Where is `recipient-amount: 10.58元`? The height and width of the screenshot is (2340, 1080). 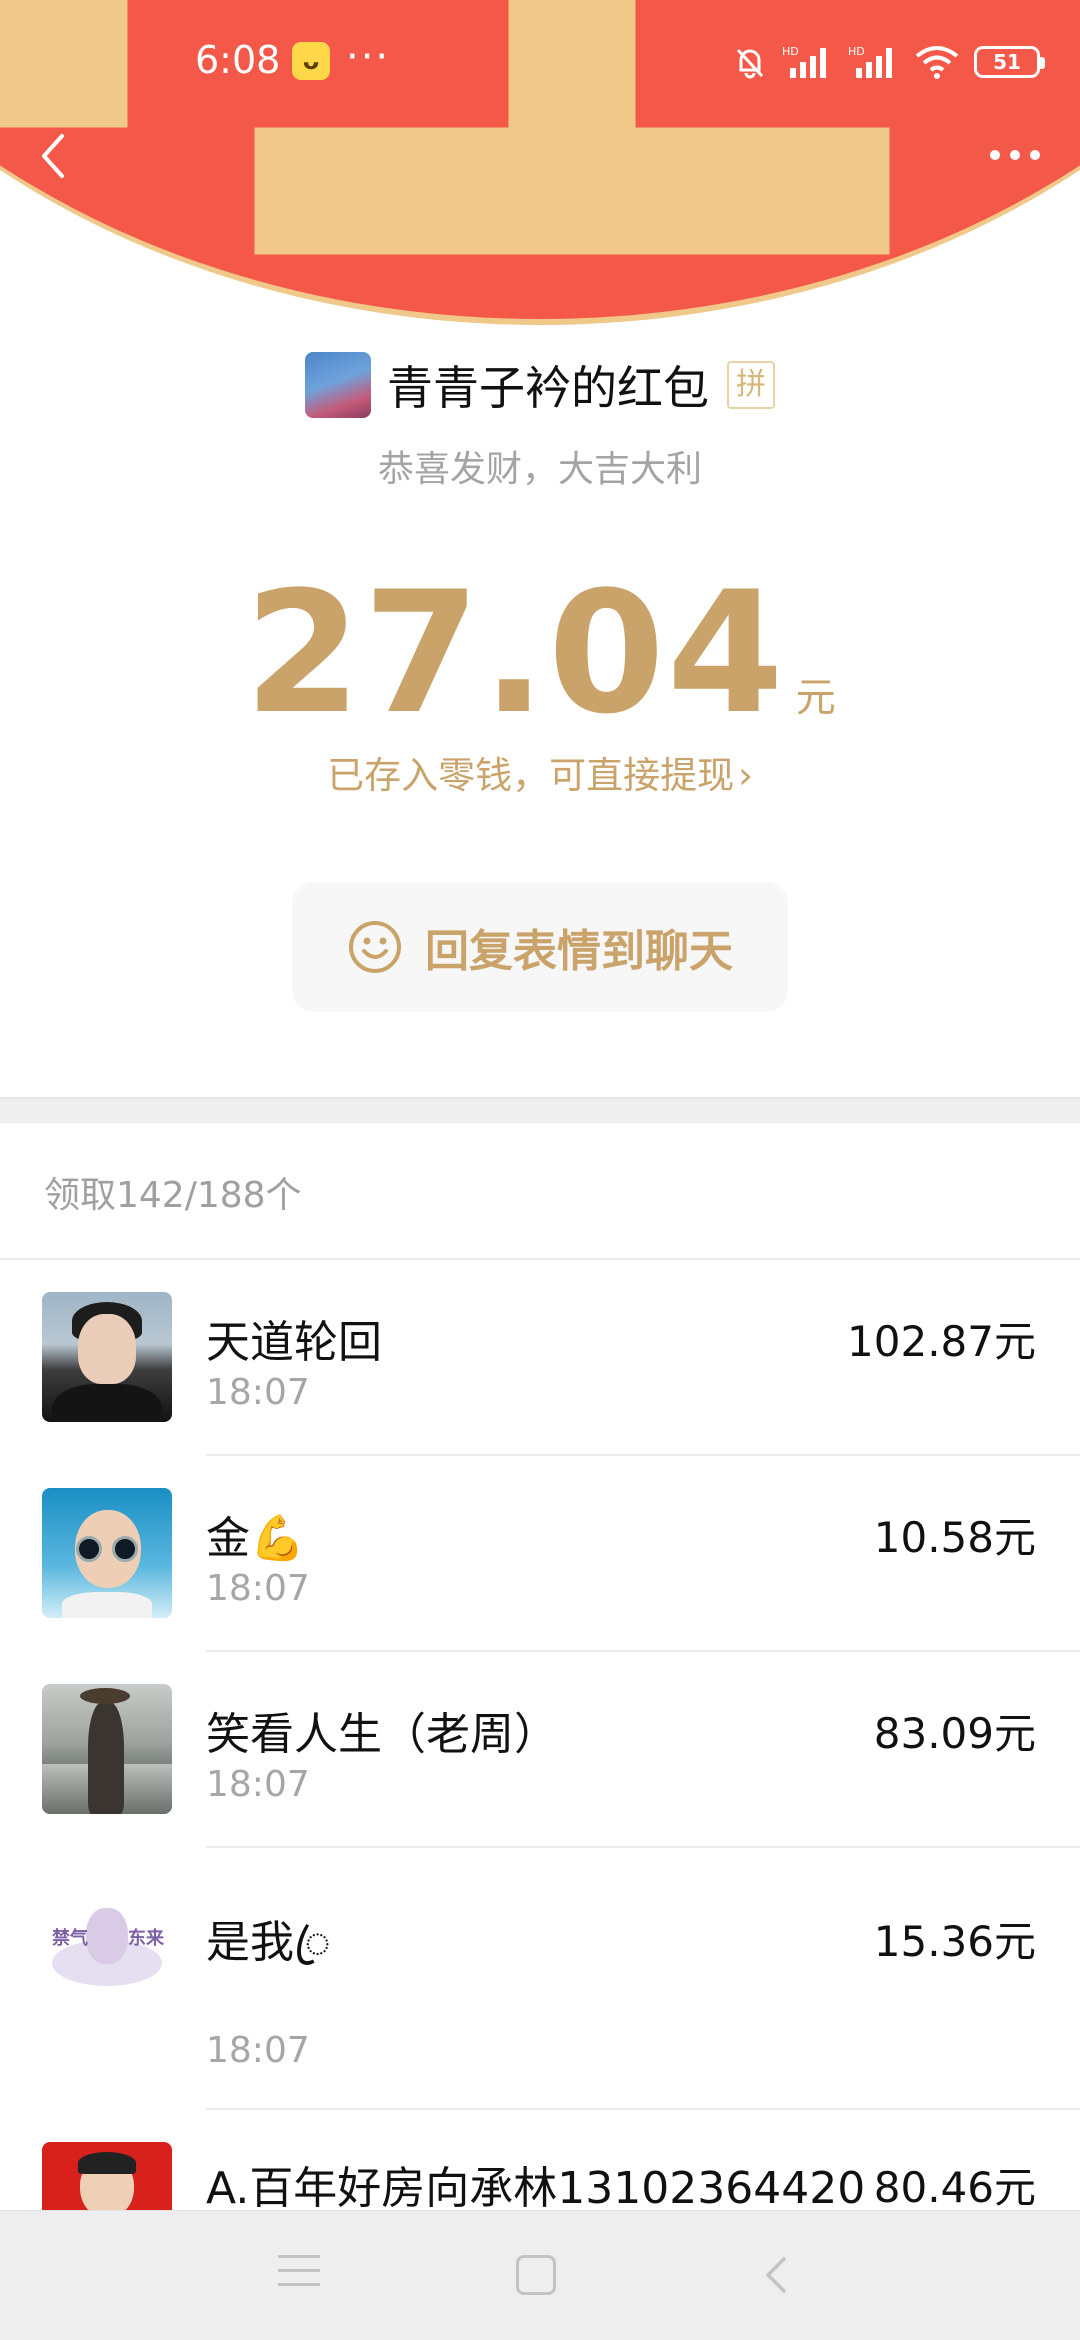 recipient-amount: 10.58元 is located at coordinates (954, 1537).